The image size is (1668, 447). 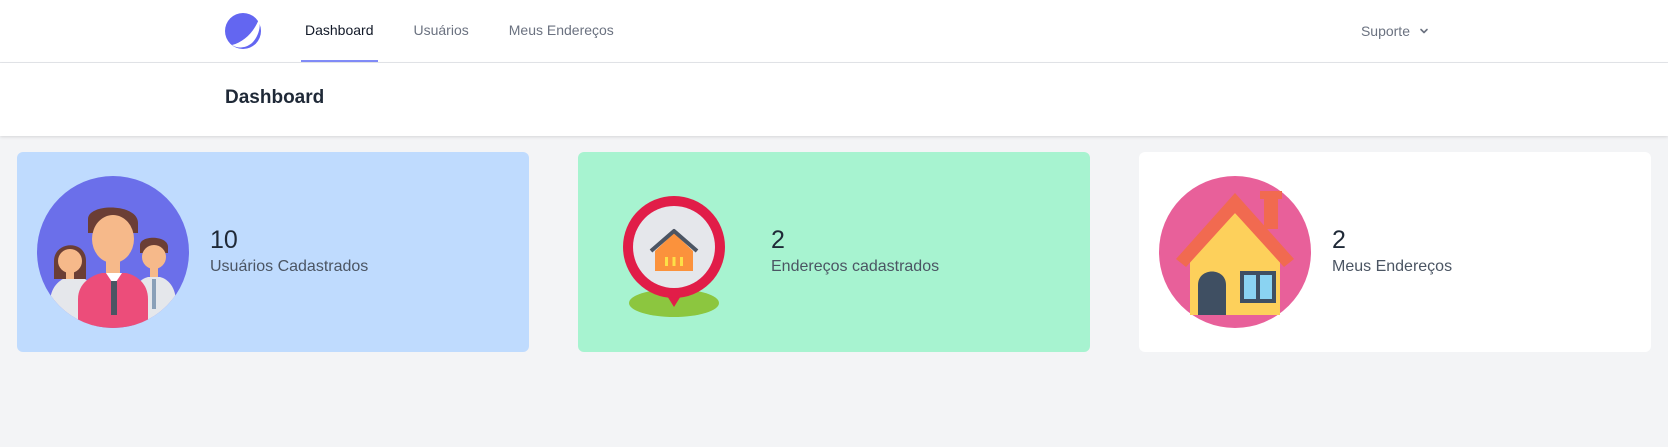 I want to click on nav-meus-enderecos: Meus Endereços, so click(x=561, y=31).